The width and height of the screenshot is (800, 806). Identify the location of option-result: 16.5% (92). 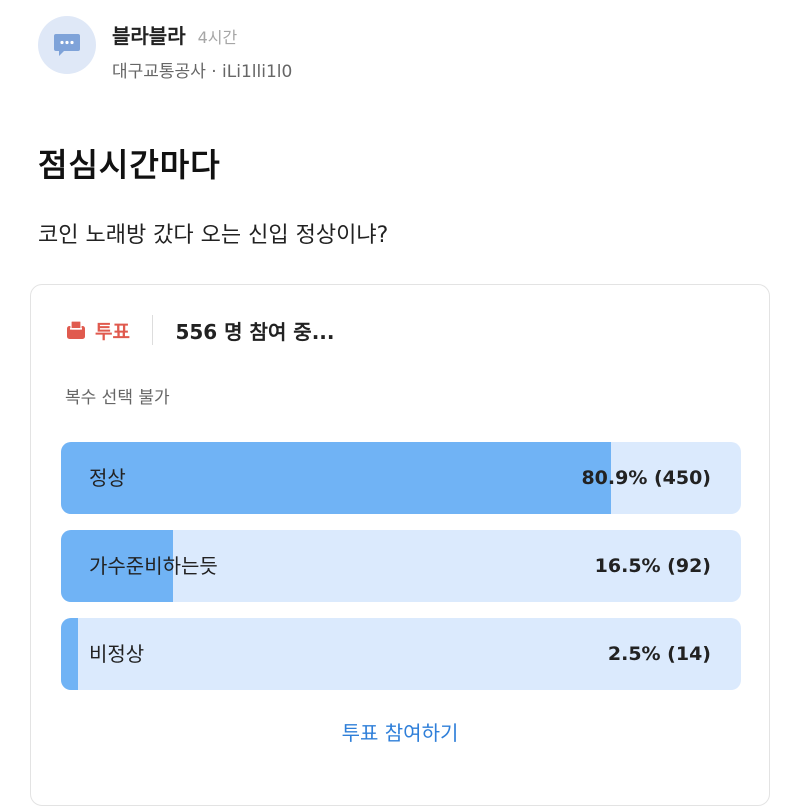
(652, 566).